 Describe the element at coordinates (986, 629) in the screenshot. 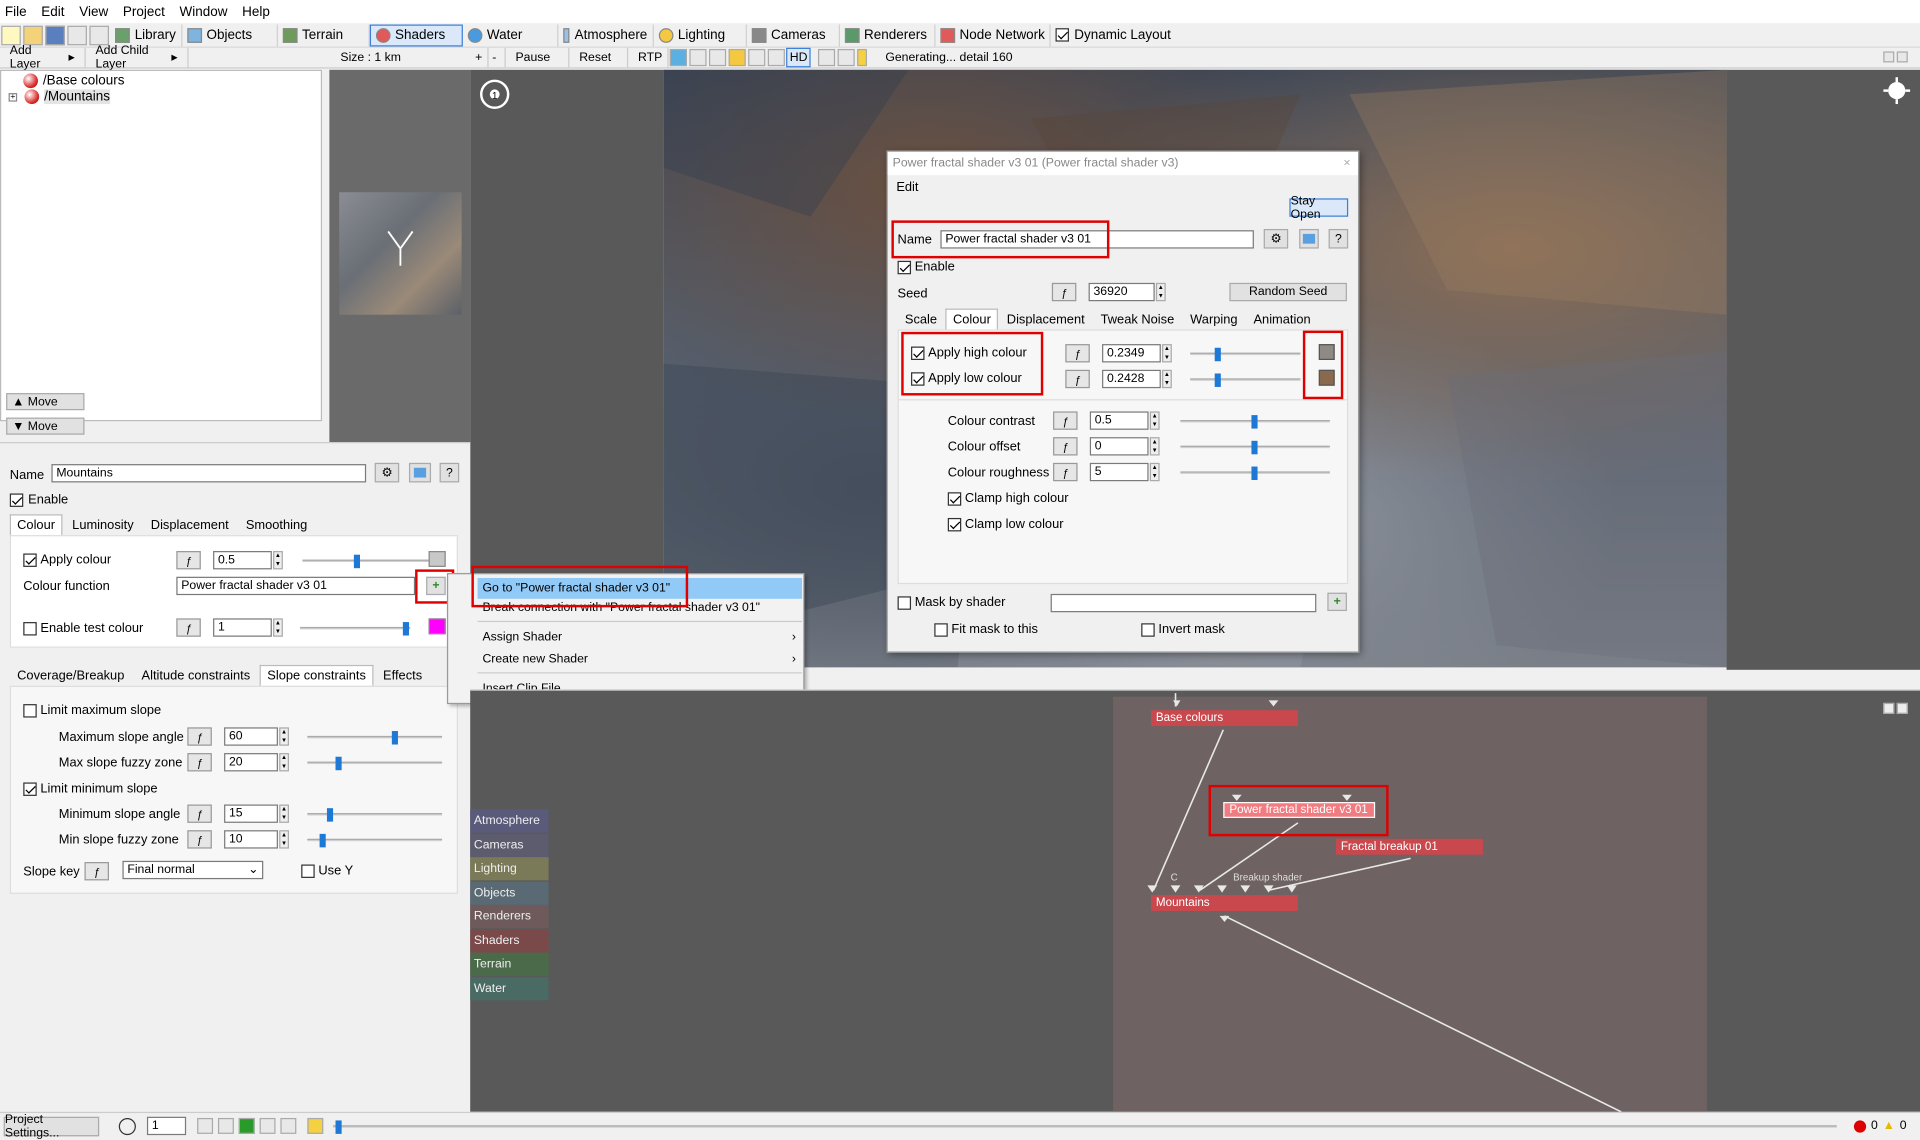

I see `fit-mask-checkbox: Fit mask to this` at that location.